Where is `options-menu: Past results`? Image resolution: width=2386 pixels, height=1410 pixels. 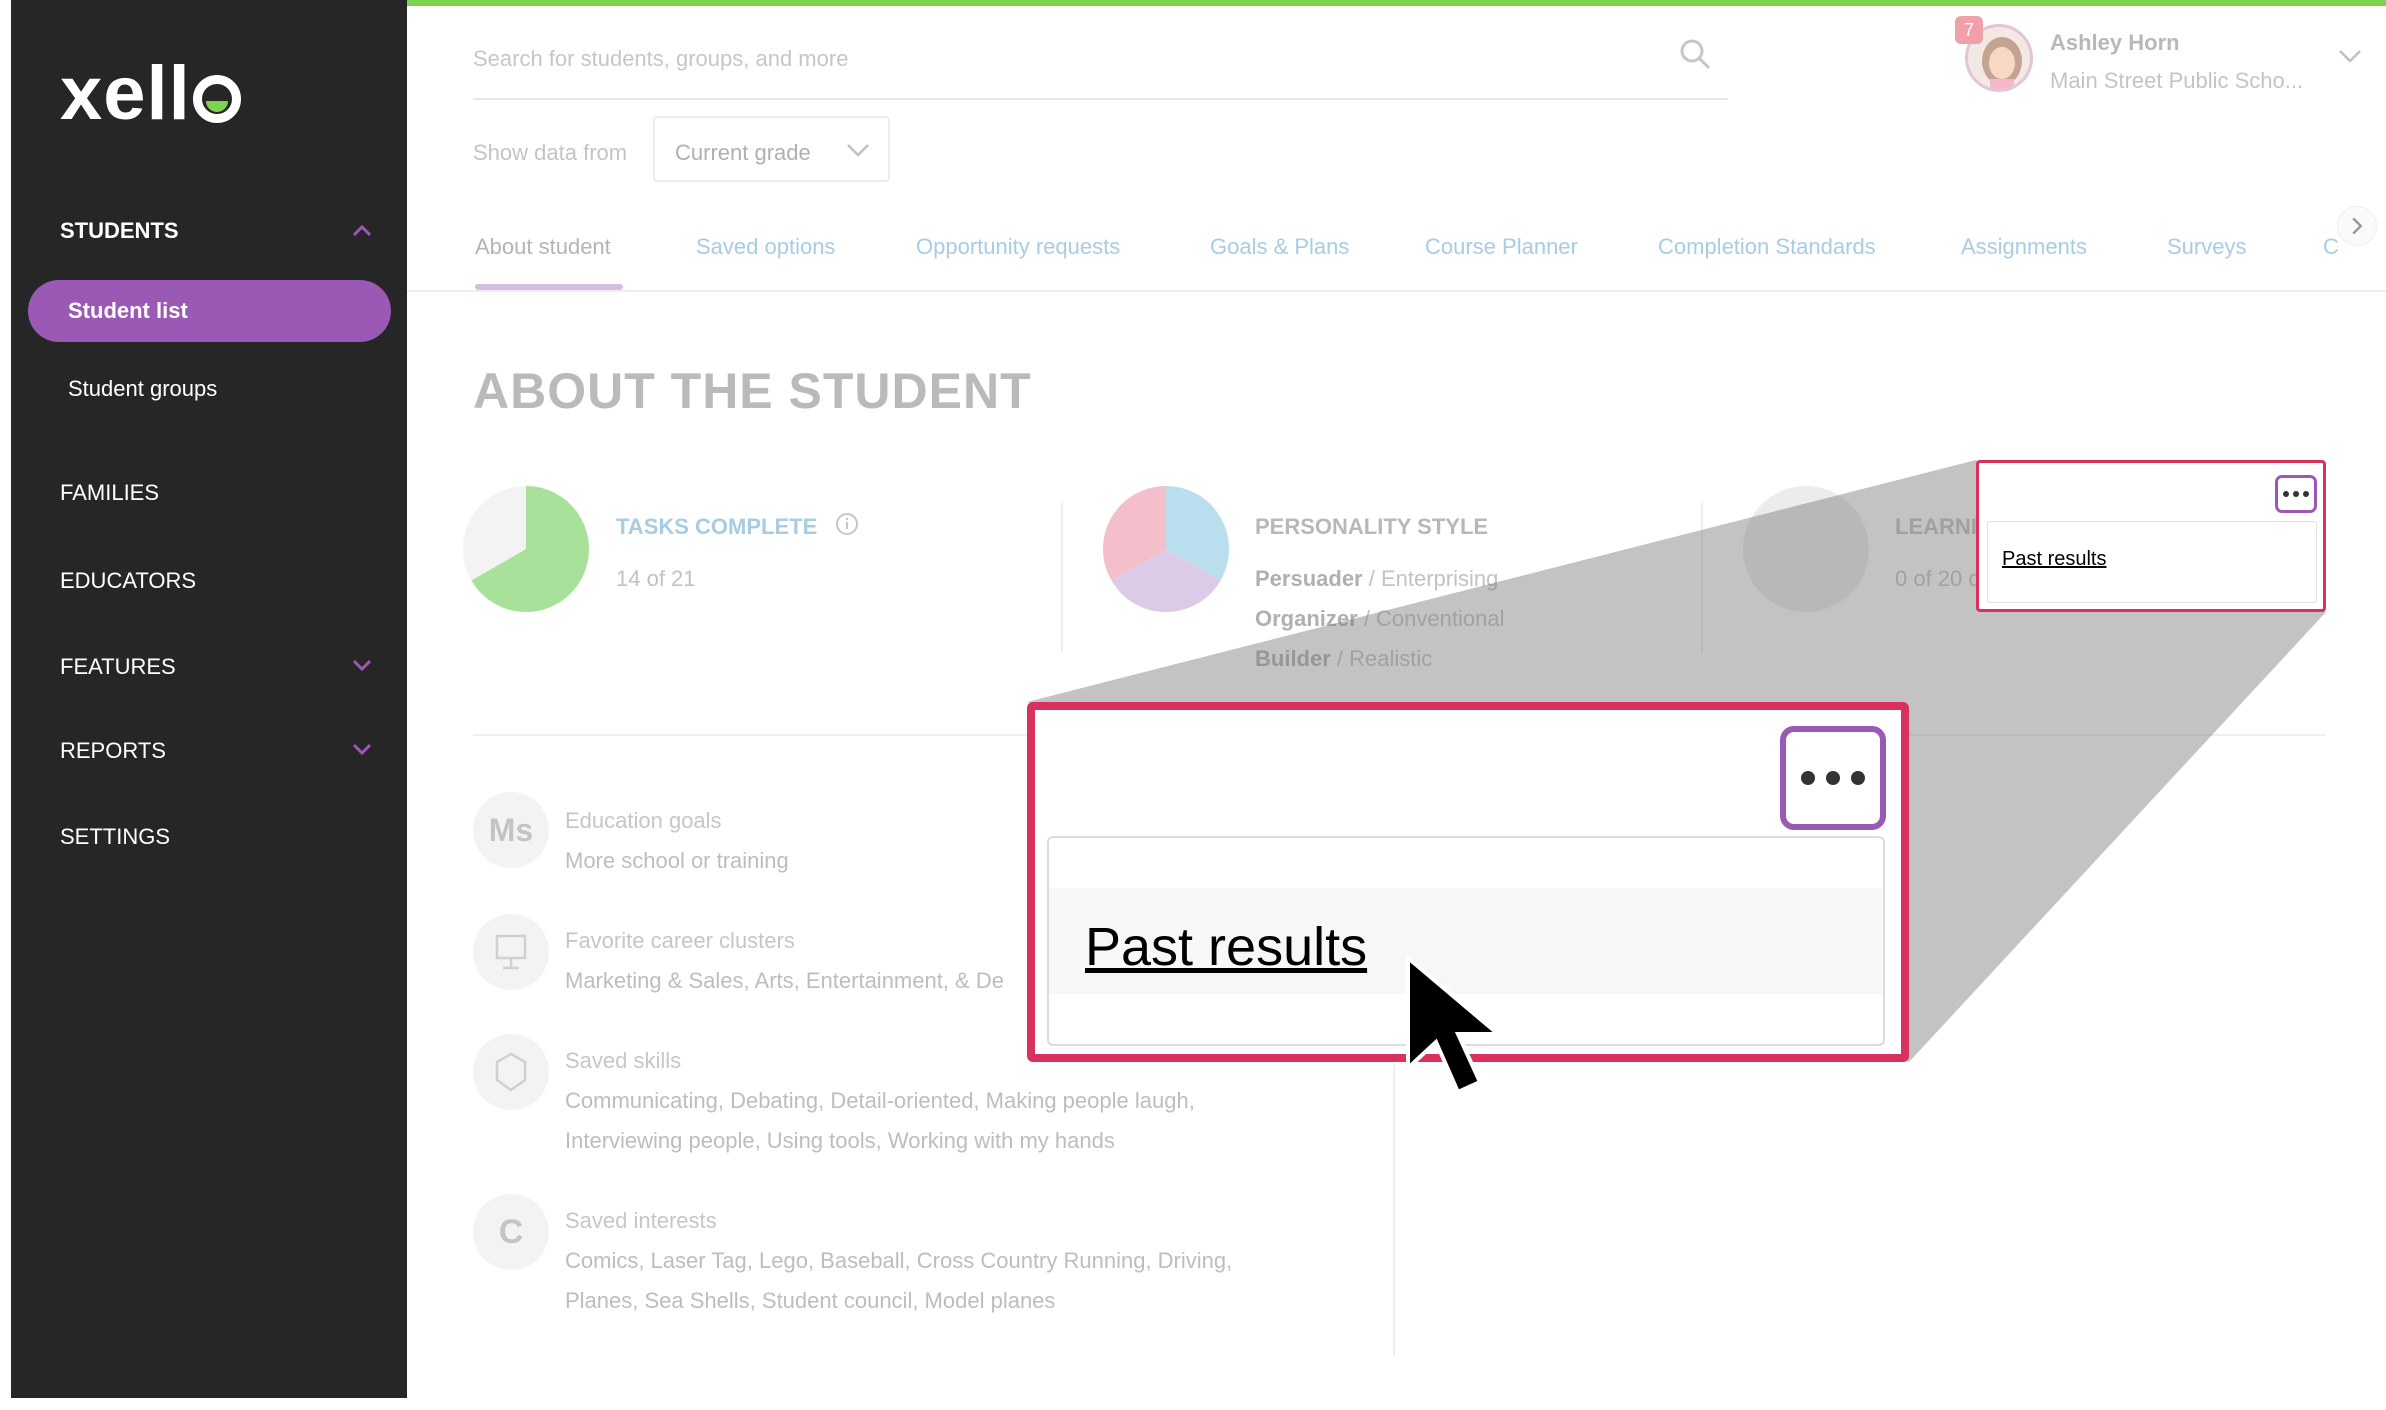 options-menu: Past results is located at coordinates (2152, 562).